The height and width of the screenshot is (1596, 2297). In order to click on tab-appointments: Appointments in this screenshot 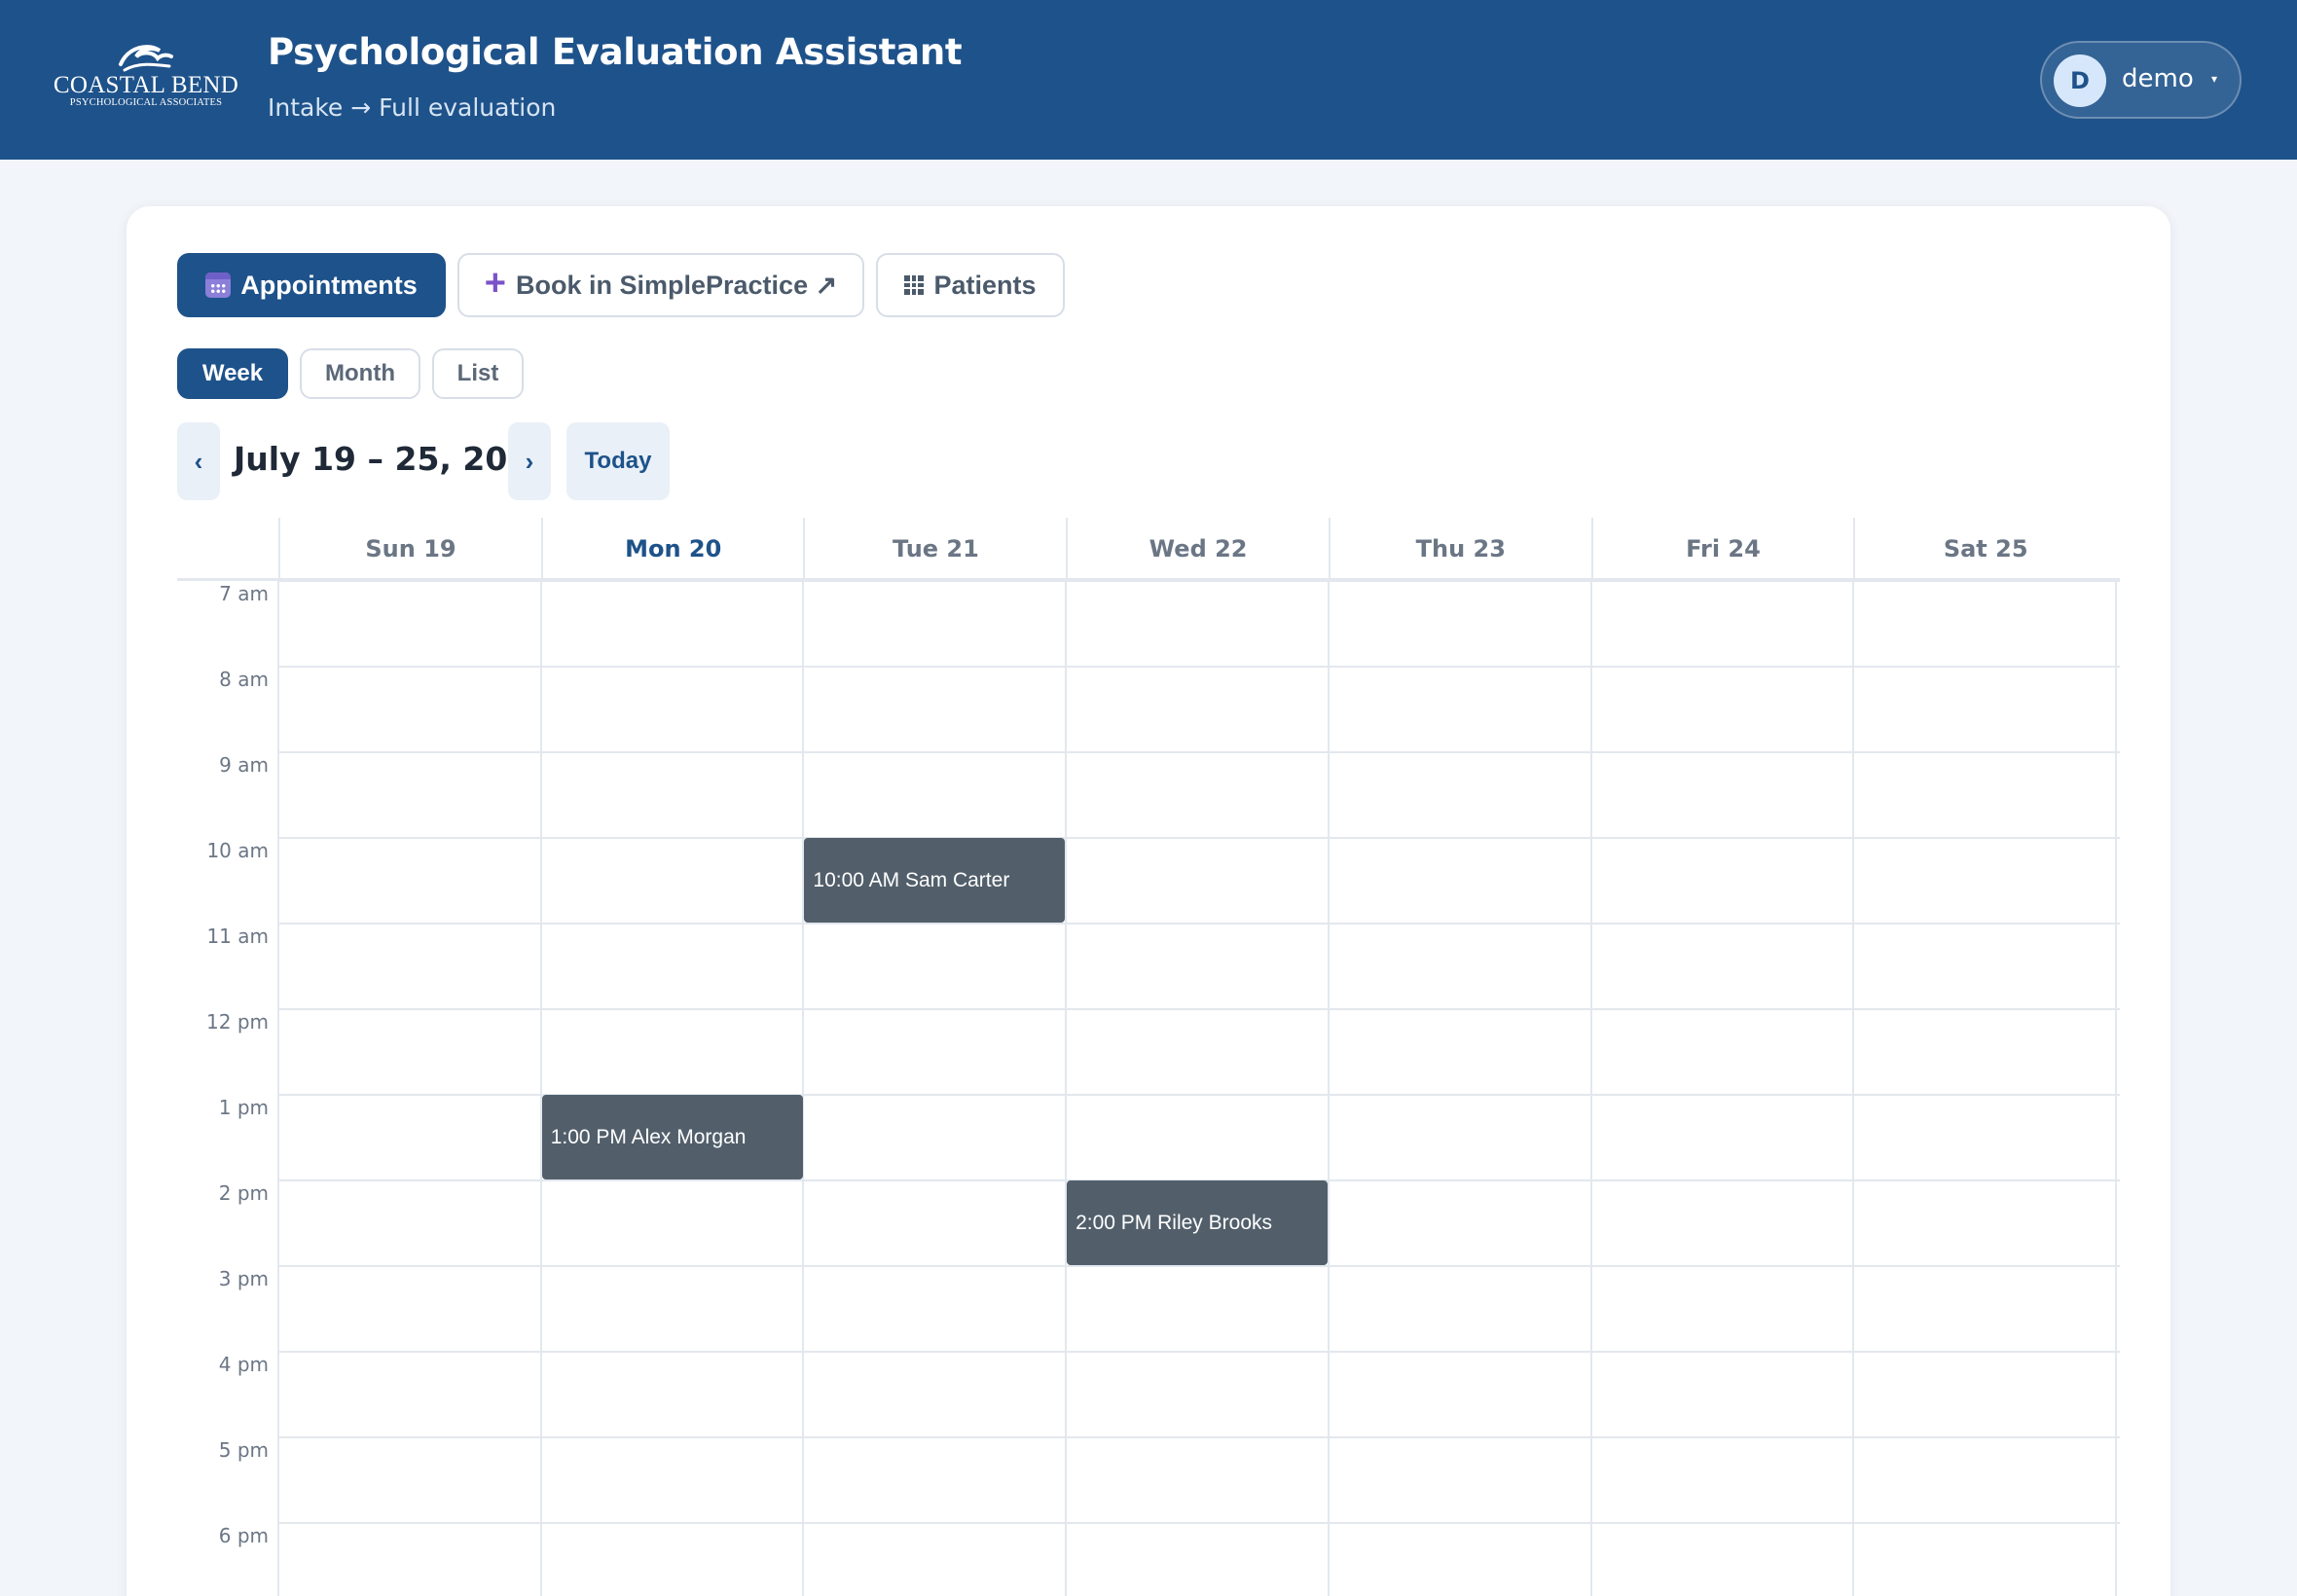, I will do `click(311, 285)`.